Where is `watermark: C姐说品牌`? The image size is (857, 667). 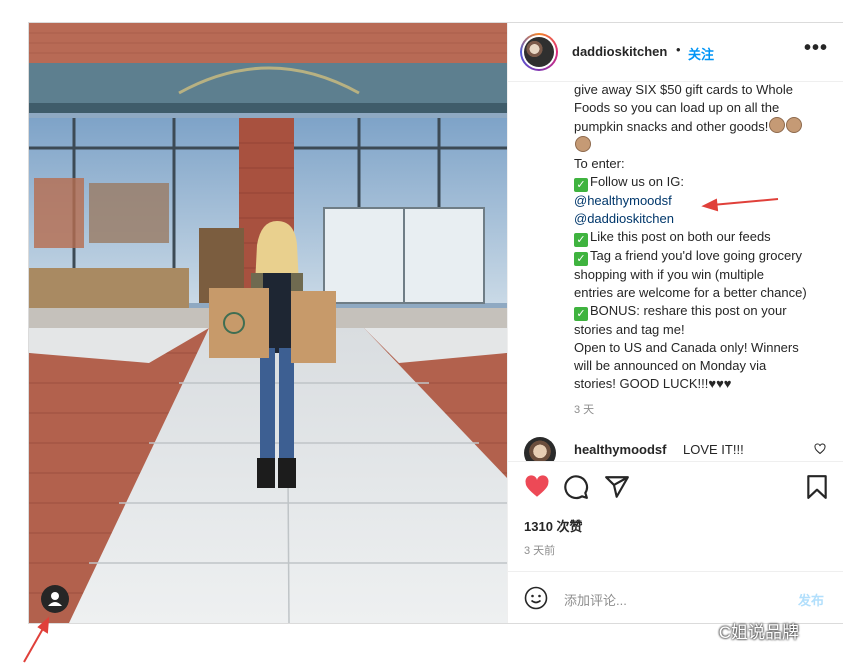 watermark: C姐说品牌 is located at coordinates (744, 630).